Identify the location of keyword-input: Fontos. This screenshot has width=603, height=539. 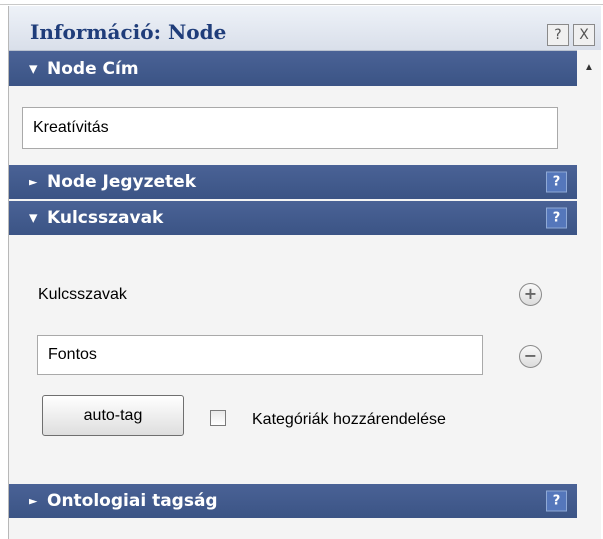
(260, 355).